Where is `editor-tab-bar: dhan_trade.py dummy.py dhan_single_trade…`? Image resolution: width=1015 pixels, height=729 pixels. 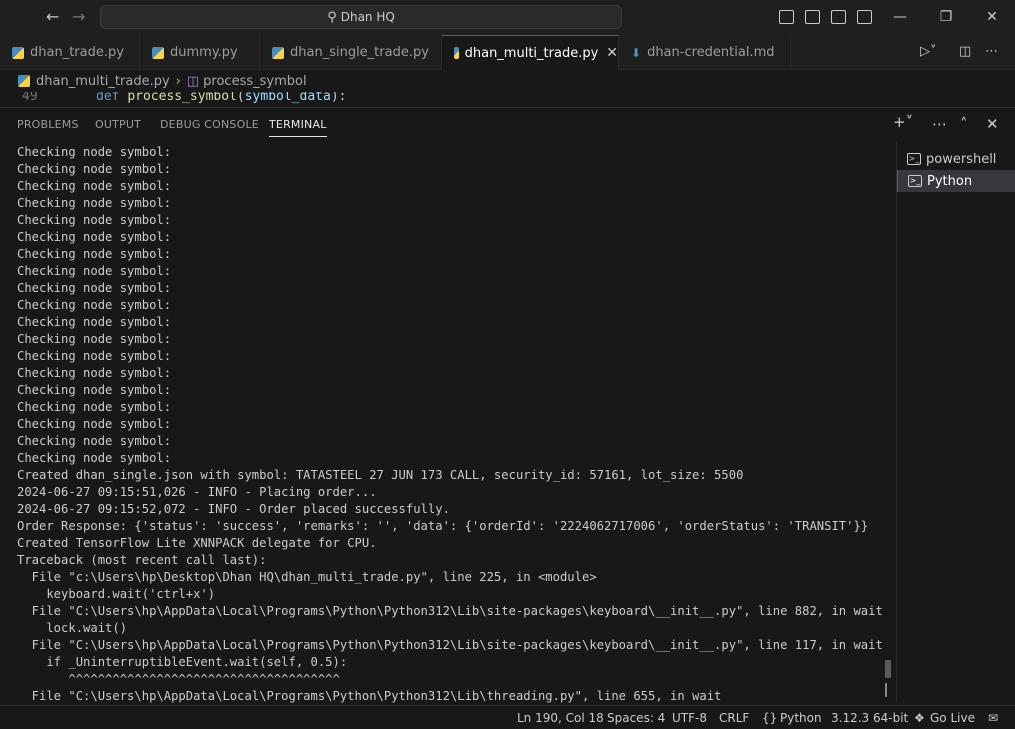 editor-tab-bar: dhan_trade.py dummy.py dhan_single_trade… is located at coordinates (507, 52).